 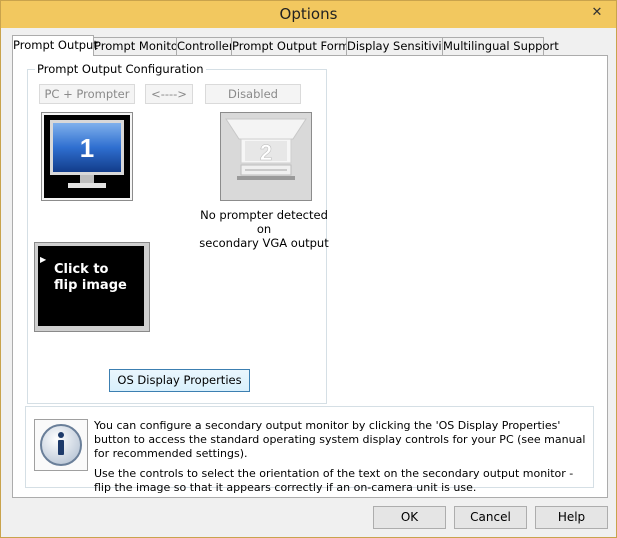 What do you see at coordinates (253, 94) in the screenshot?
I see `disabled-button: Disabled` at bounding box center [253, 94].